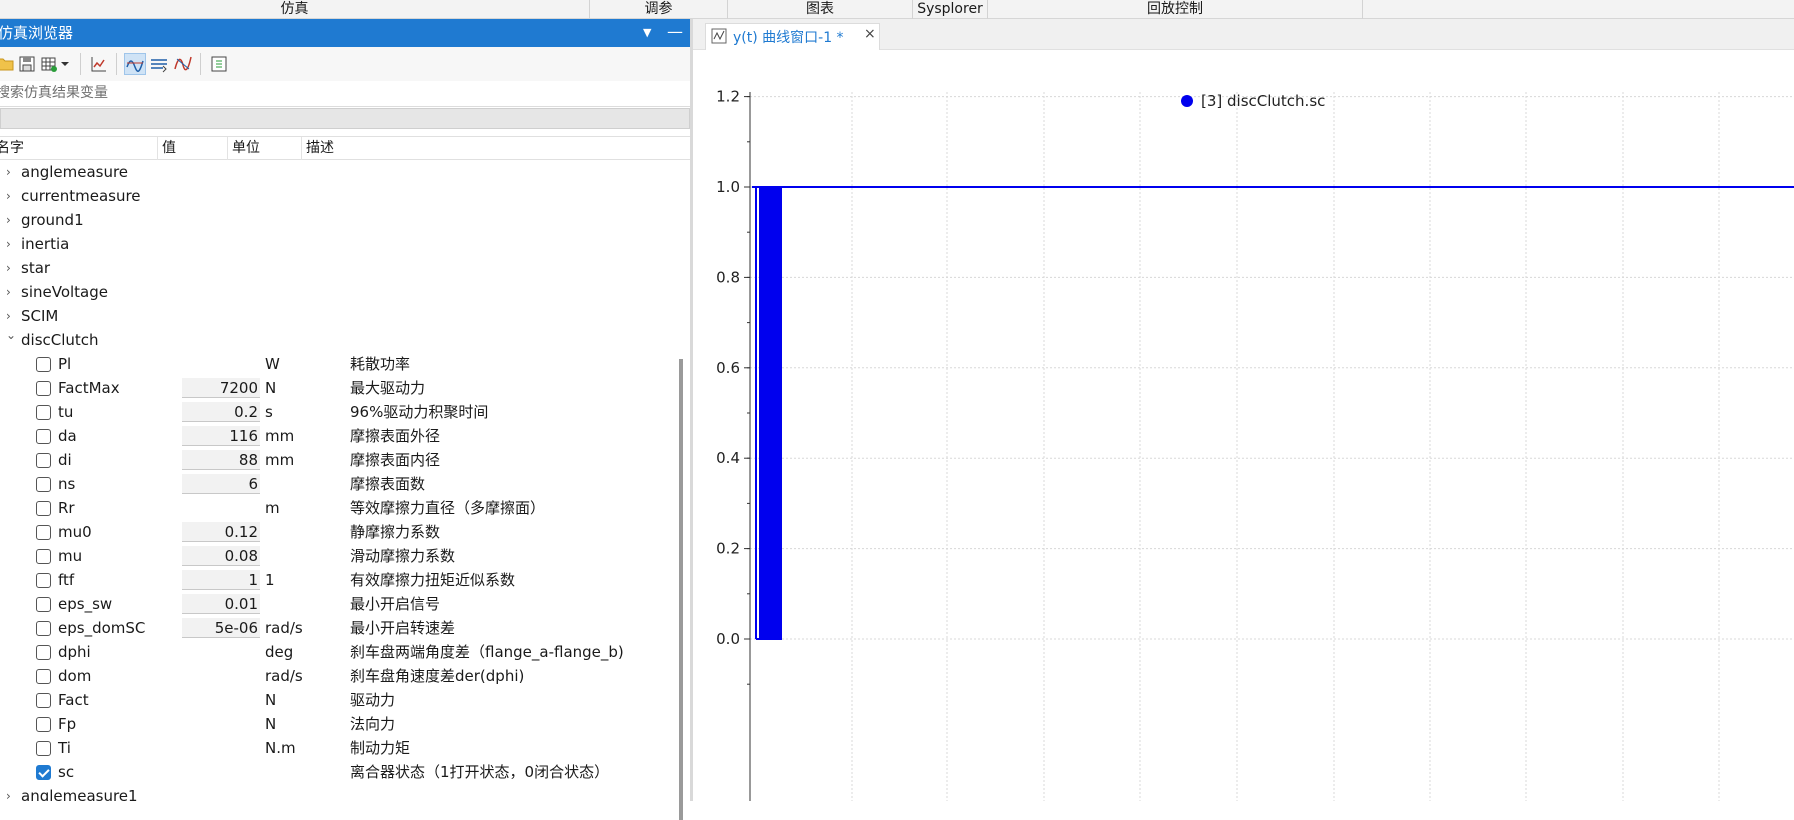 This screenshot has height=820, width=1794. Describe the element at coordinates (159, 64) in the screenshot. I see `list-mode-icon` at that location.